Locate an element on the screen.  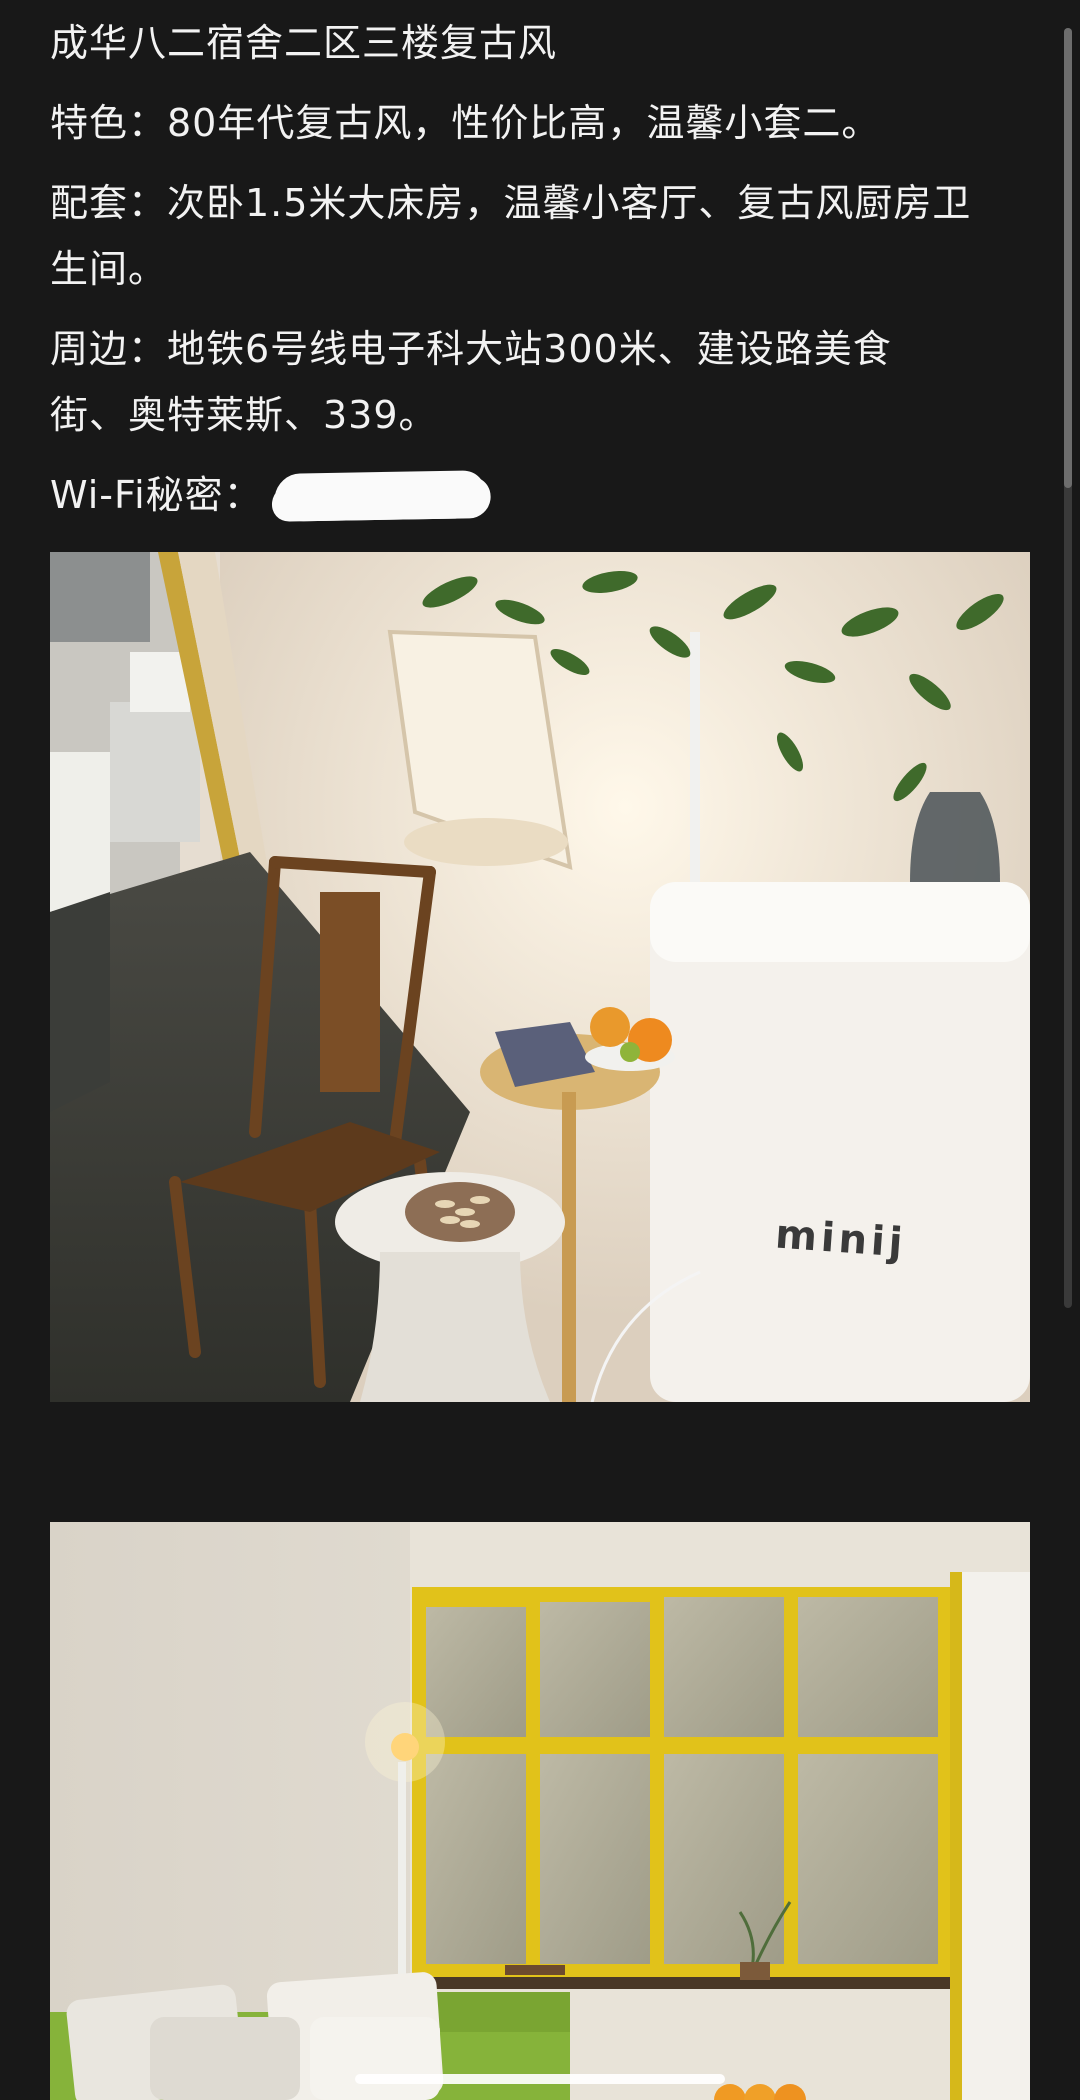
post-title: 成华八二宿舍二区三楼复古风 is located at coordinates (304, 43).